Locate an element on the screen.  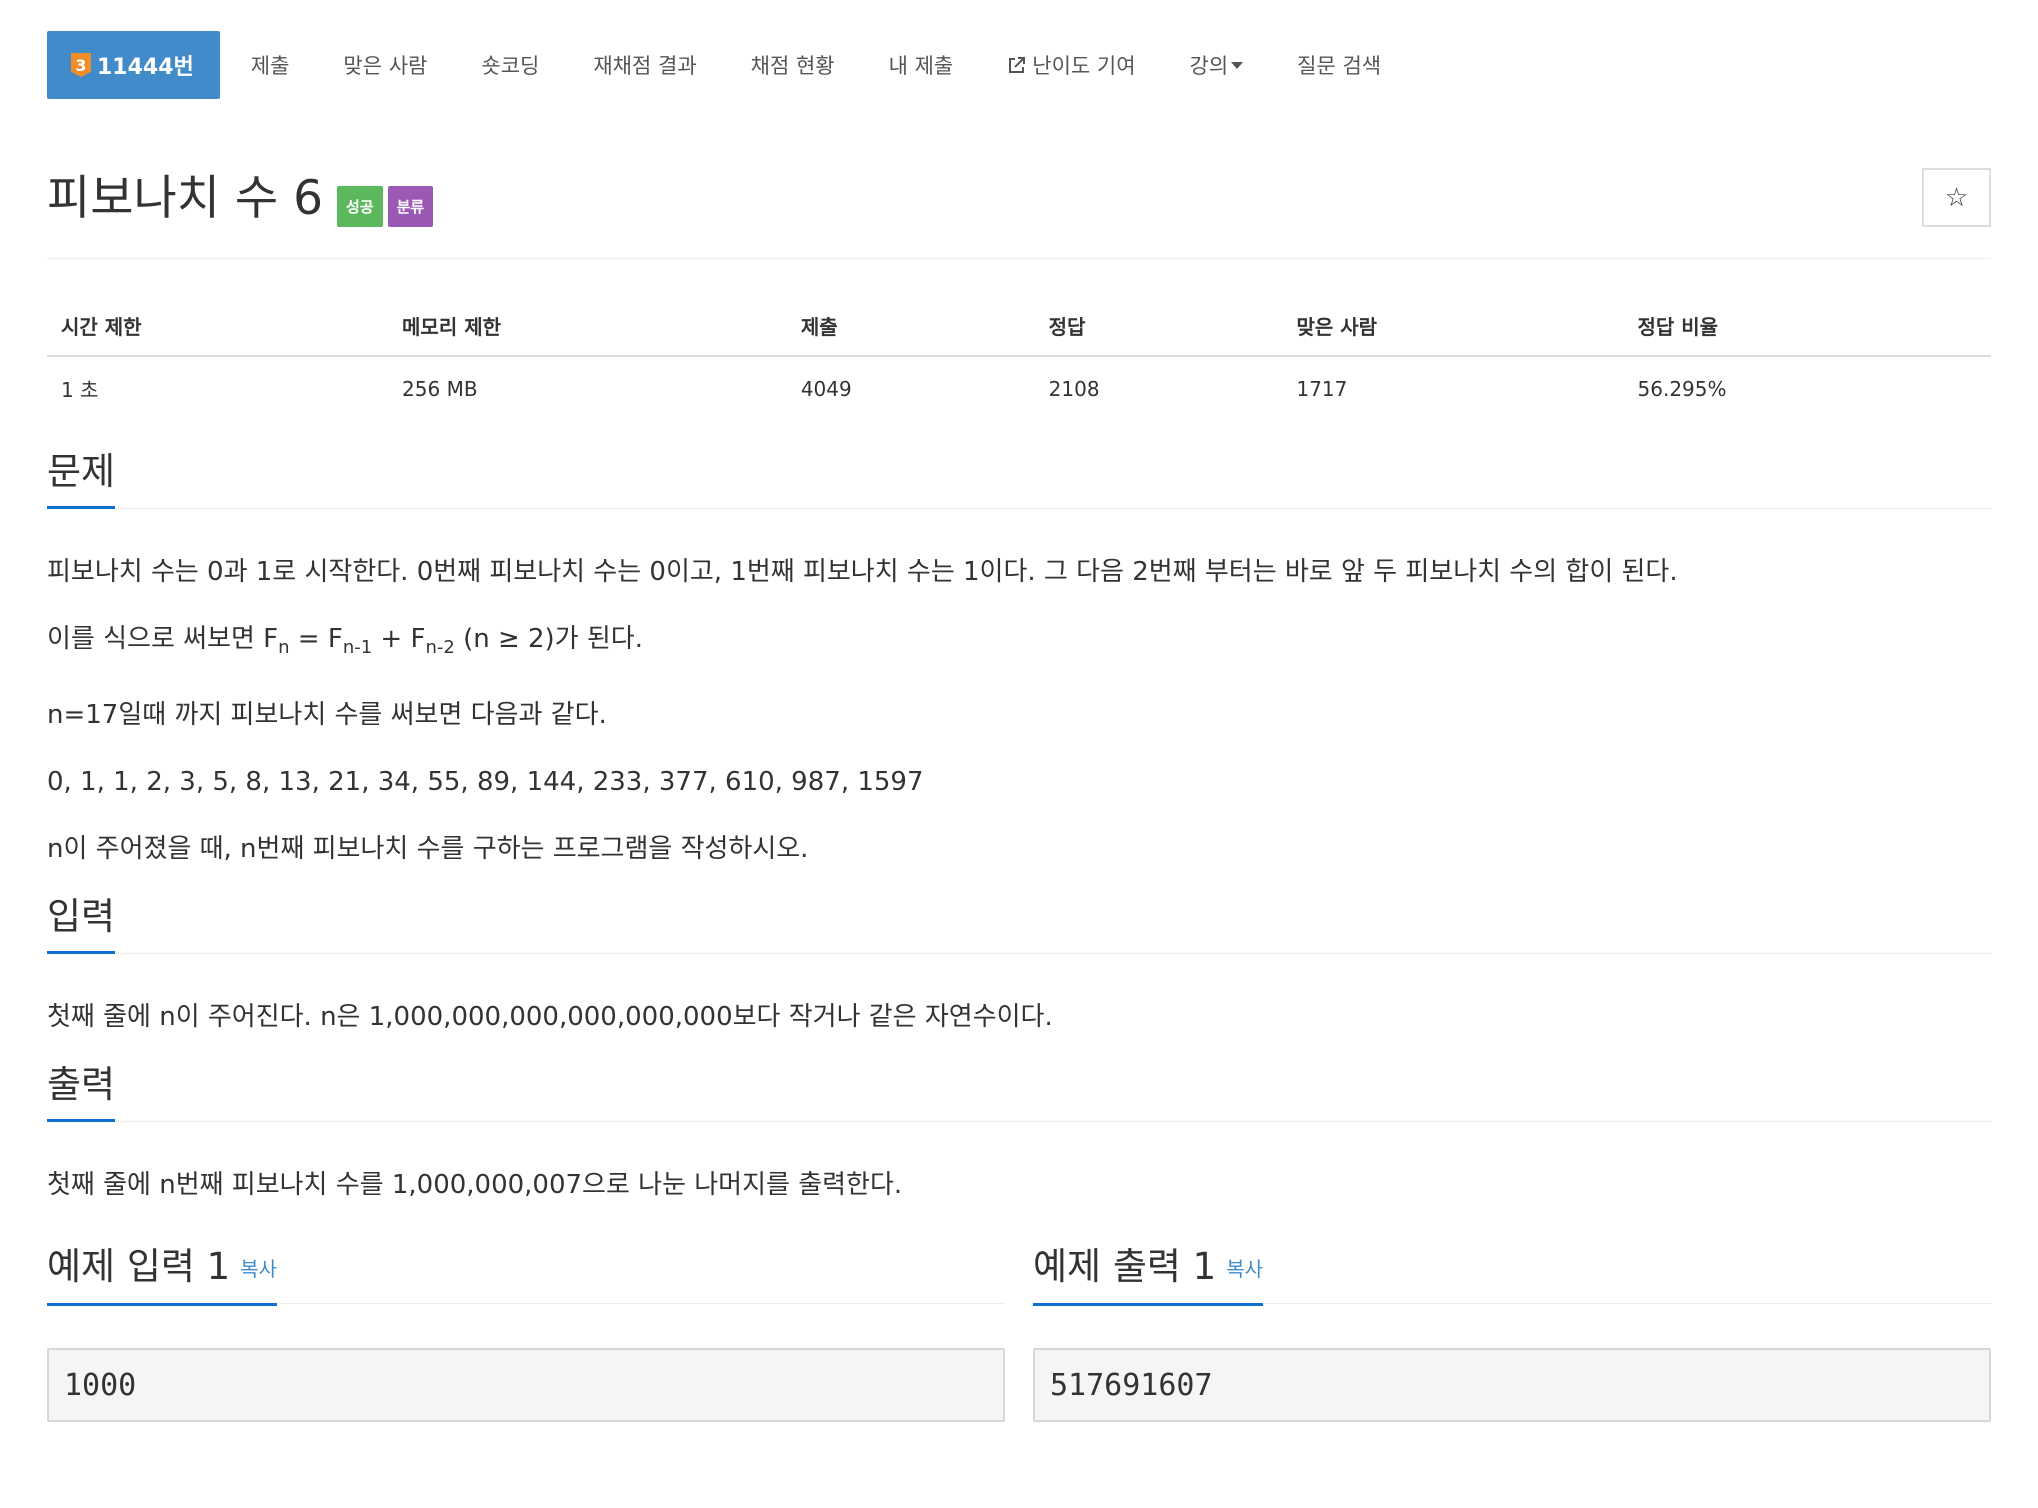
nav-judge-status-label: 채점 현황 is located at coordinates (792, 66).